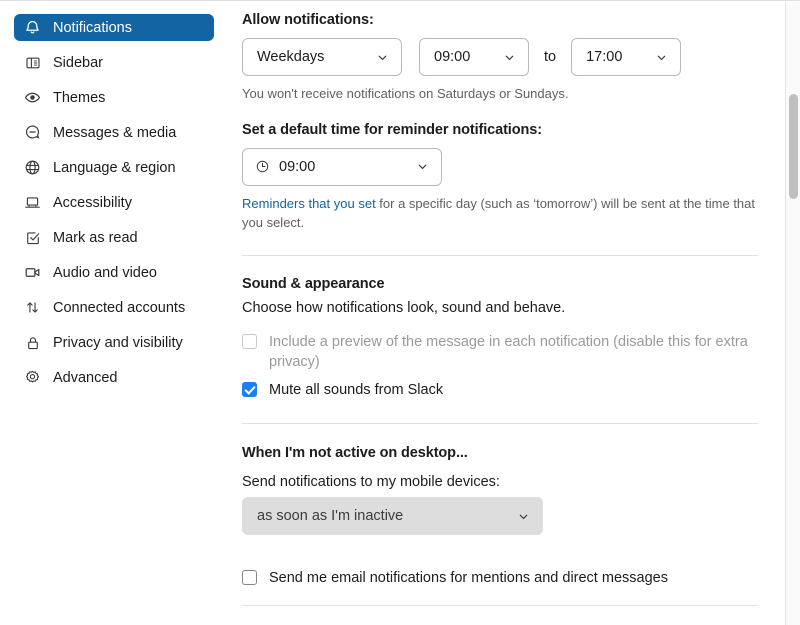 The height and width of the screenshot is (625, 800). What do you see at coordinates (297, 166) in the screenshot?
I see `reminder-time-value: 09:00` at bounding box center [297, 166].